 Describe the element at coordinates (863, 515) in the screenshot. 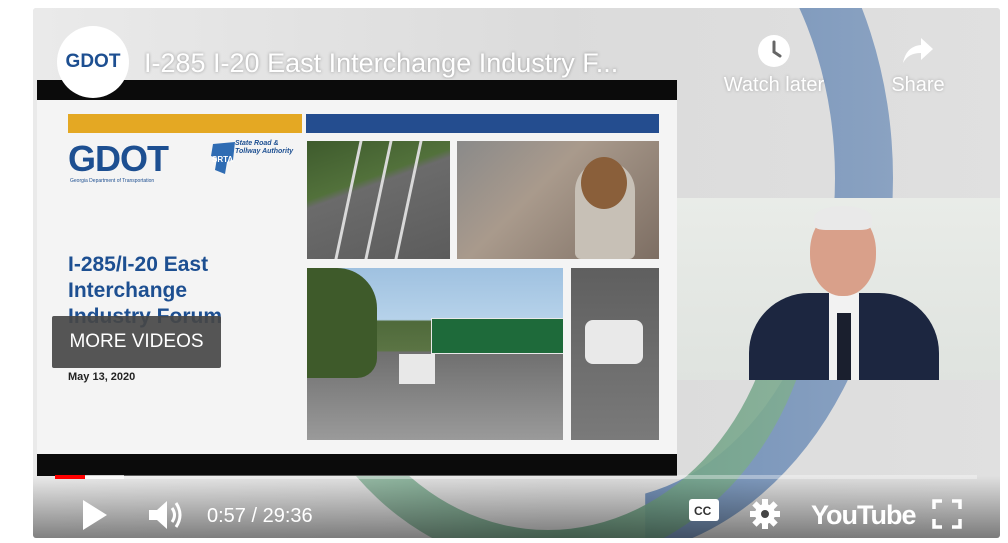

I see `youtube-logo: YouTube` at that location.